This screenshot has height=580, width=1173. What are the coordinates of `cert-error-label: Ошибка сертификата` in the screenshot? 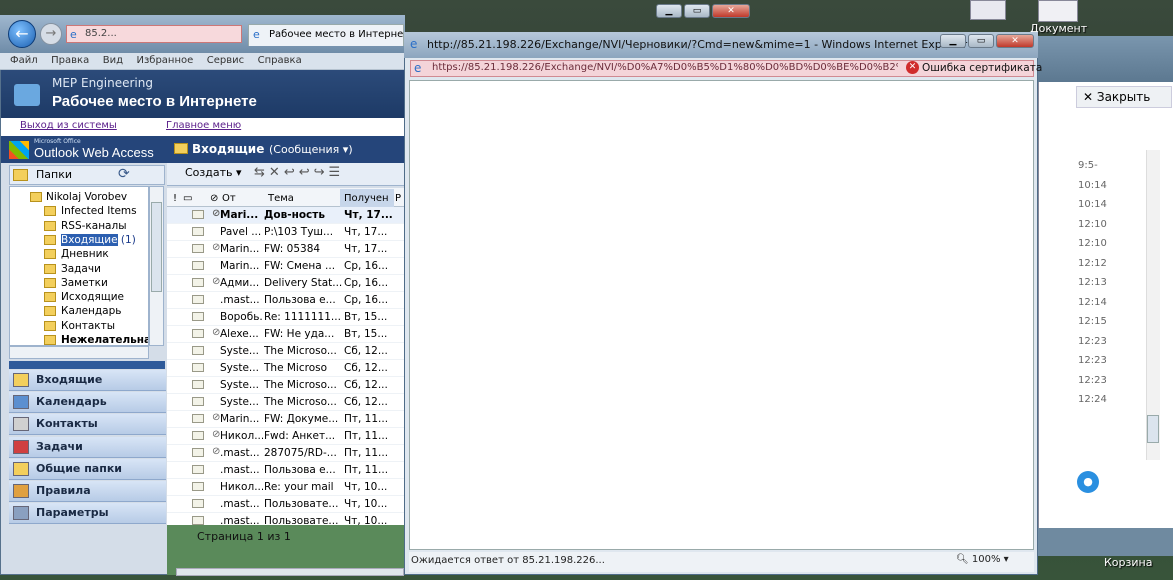 It's located at (982, 68).